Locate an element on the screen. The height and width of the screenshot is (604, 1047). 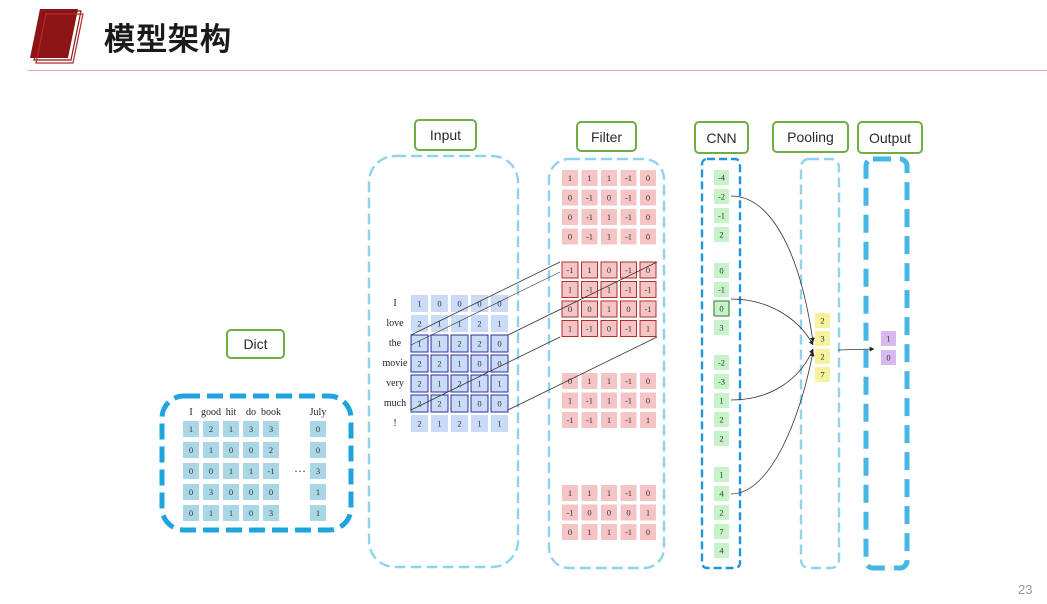
cnn-cell: 3 is located at coordinates (721, 328).